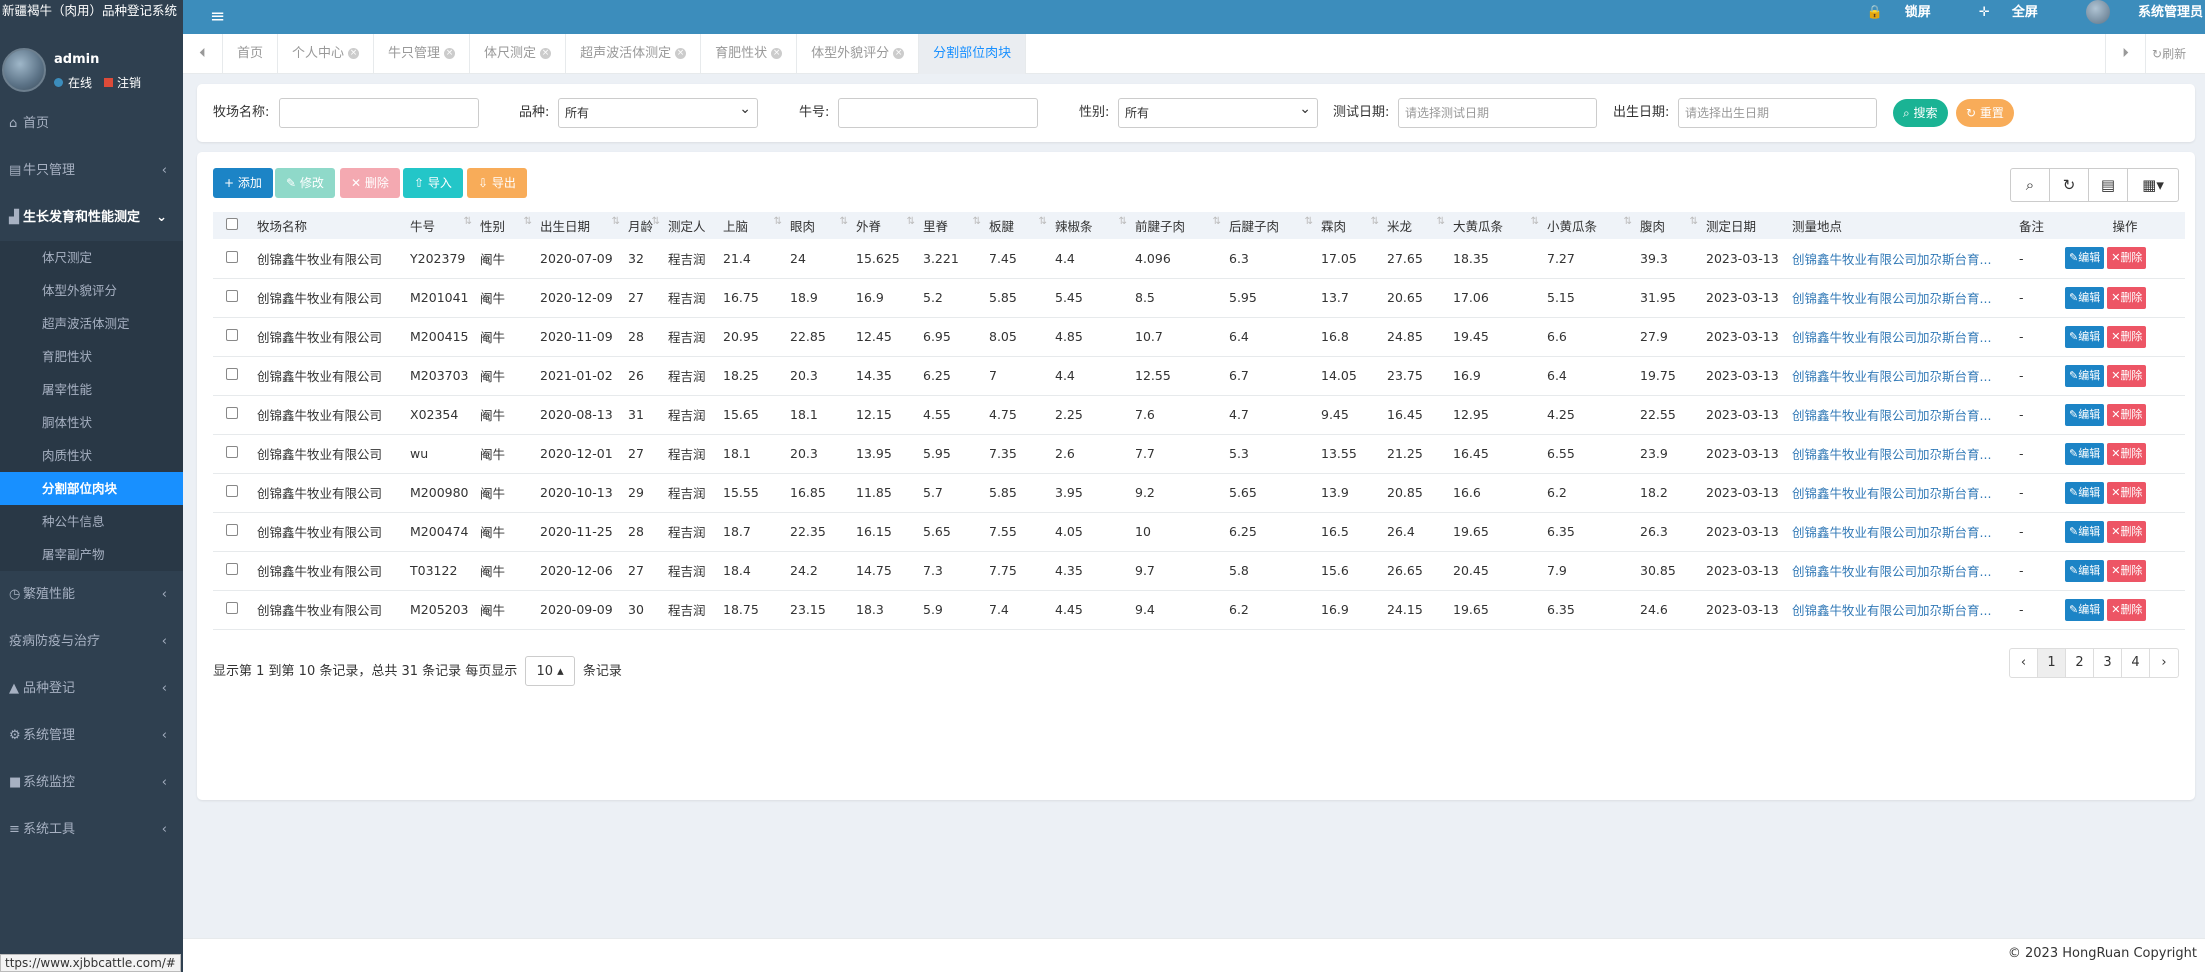  What do you see at coordinates (1920, 113) in the screenshot?
I see `search-button: ⌕ 搜索` at bounding box center [1920, 113].